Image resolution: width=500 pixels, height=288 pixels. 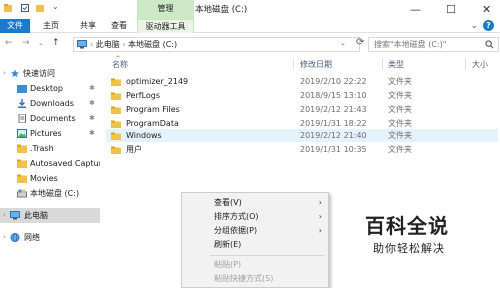 I want to click on sidebar-item-label: Autosaved Capture, so click(x=65, y=163).